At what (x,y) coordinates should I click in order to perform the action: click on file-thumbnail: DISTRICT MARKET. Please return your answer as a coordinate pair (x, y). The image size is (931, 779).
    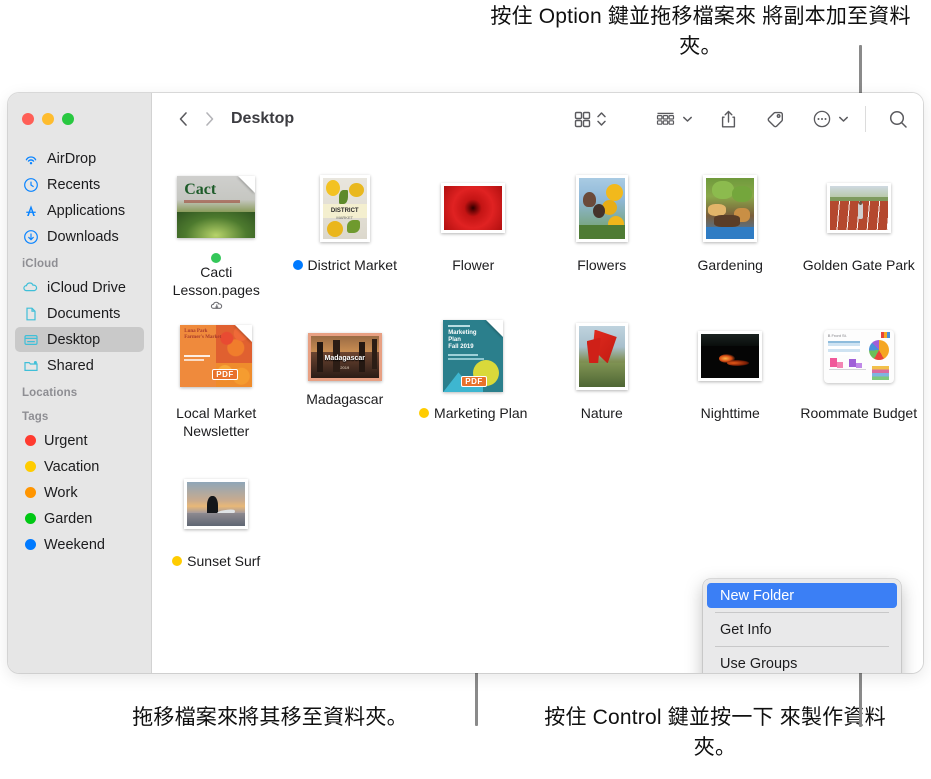
    Looking at the image, I should click on (345, 208).